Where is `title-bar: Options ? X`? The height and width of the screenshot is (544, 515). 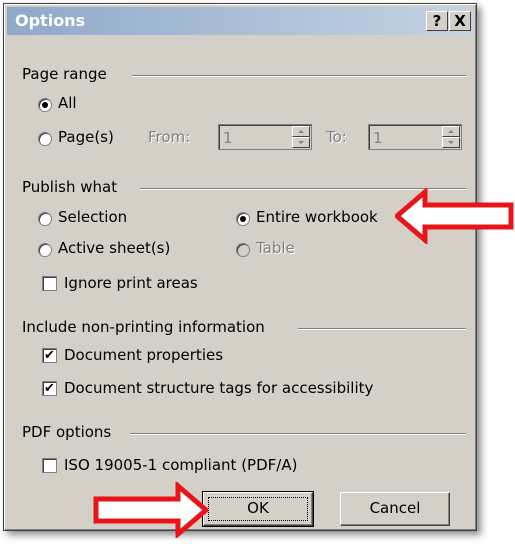
title-bar: Options ? X is located at coordinates (240, 21).